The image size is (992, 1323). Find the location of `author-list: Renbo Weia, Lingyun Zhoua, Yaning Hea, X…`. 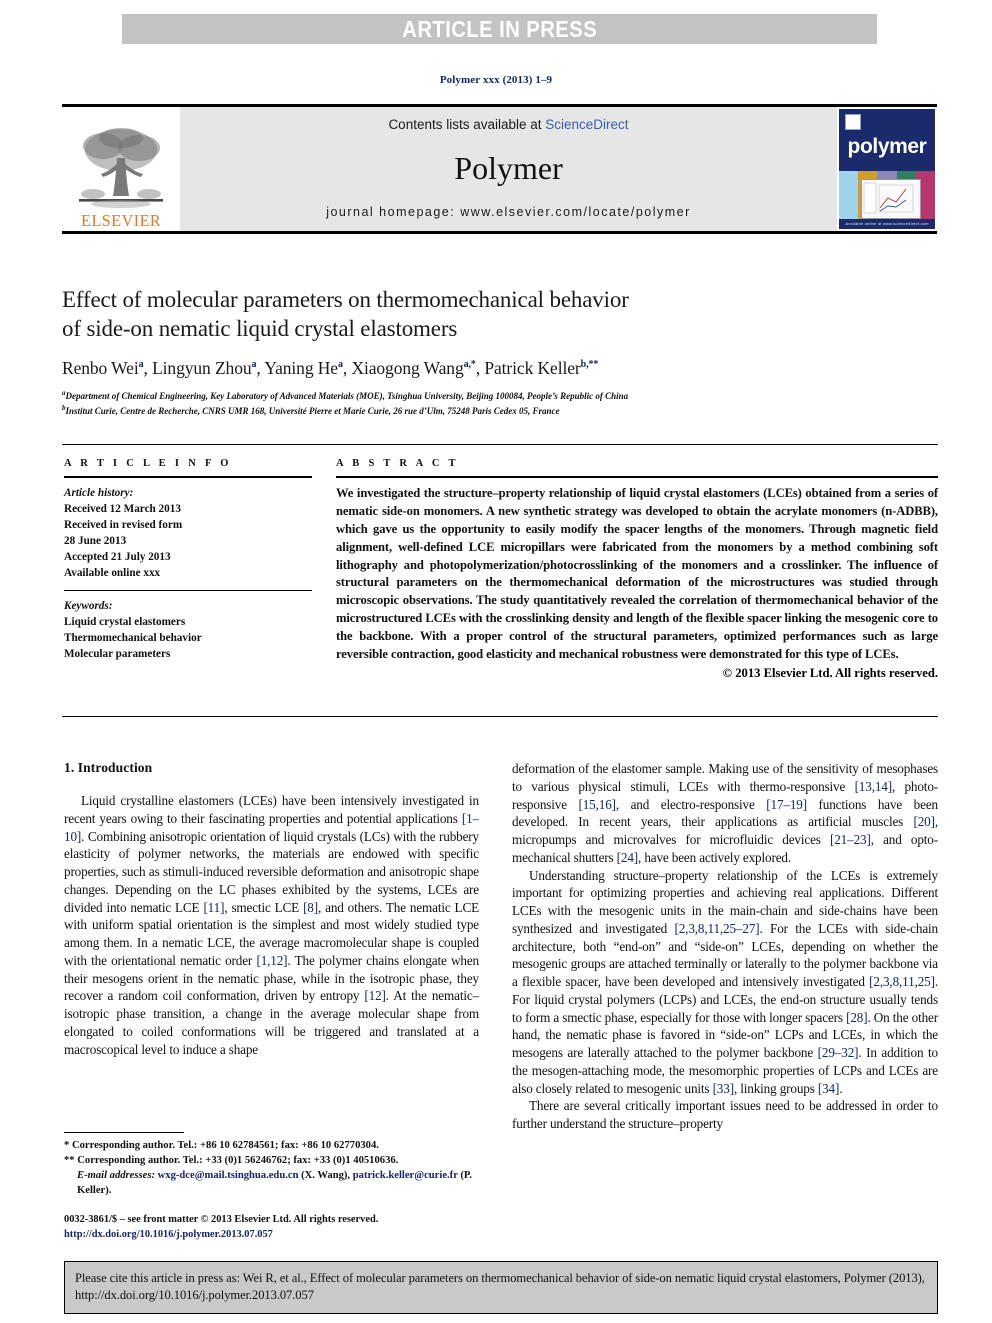

author-list: Renbo Weia, Lingyun Zhoua, Yaning Hea, X… is located at coordinates (330, 367).